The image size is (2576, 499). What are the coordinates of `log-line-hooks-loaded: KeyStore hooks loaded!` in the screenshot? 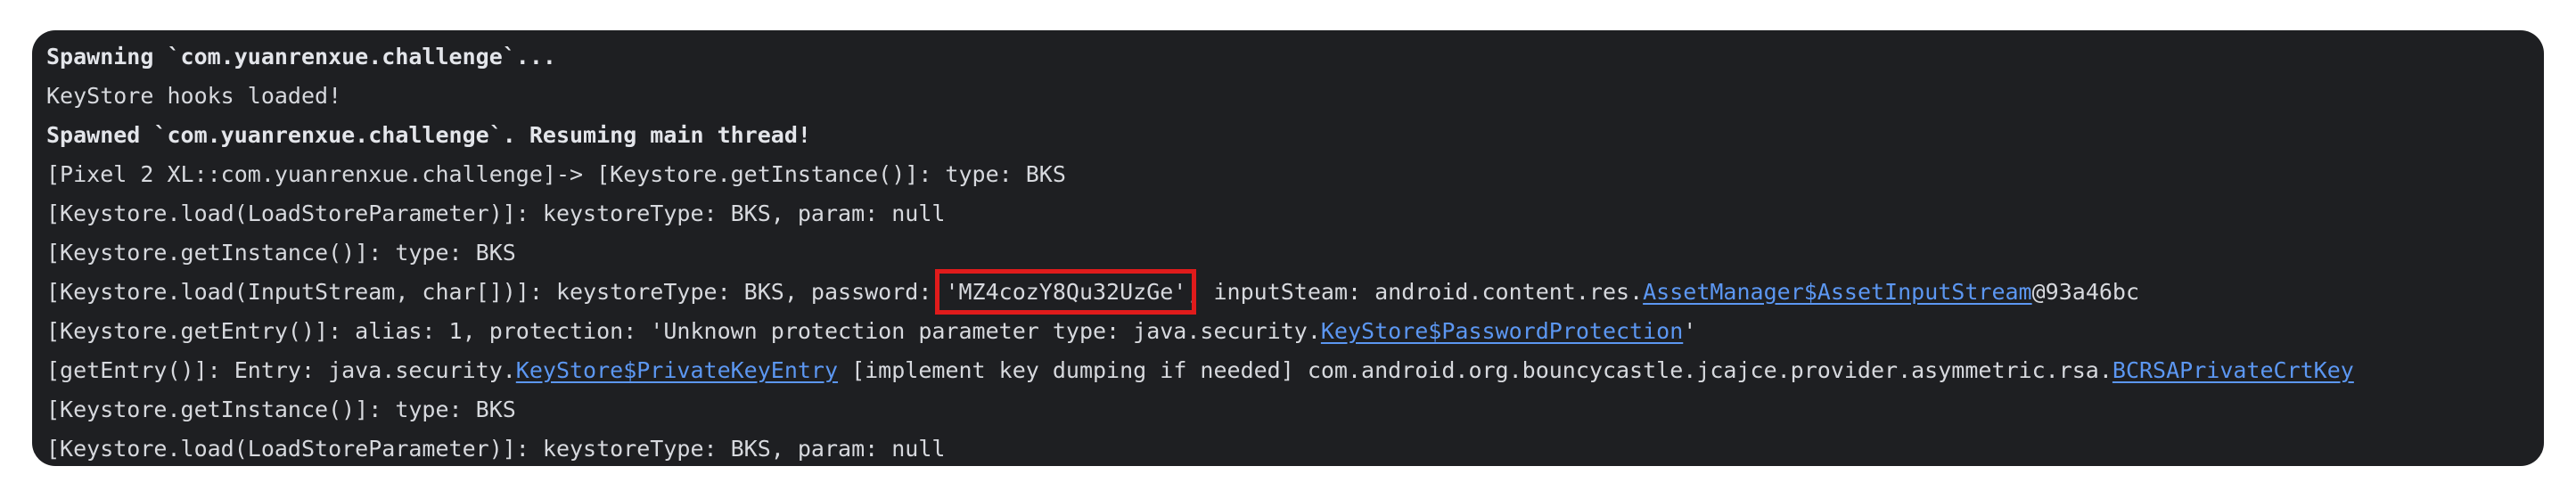 It's located at (194, 96).